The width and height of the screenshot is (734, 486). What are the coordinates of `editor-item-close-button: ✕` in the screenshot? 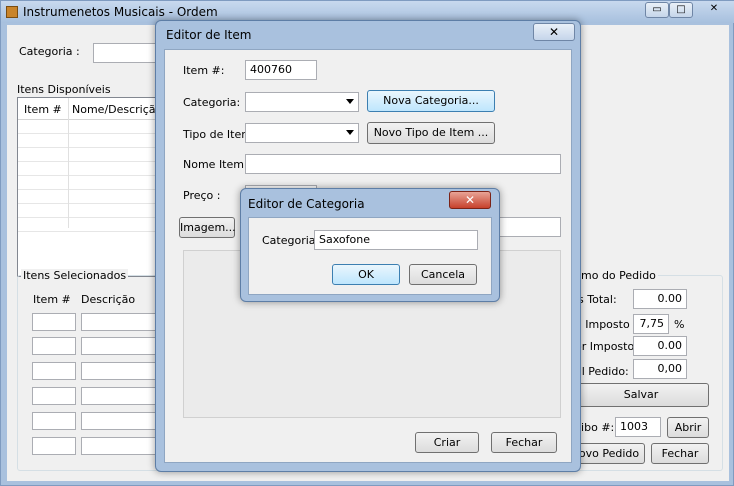 It's located at (554, 32).